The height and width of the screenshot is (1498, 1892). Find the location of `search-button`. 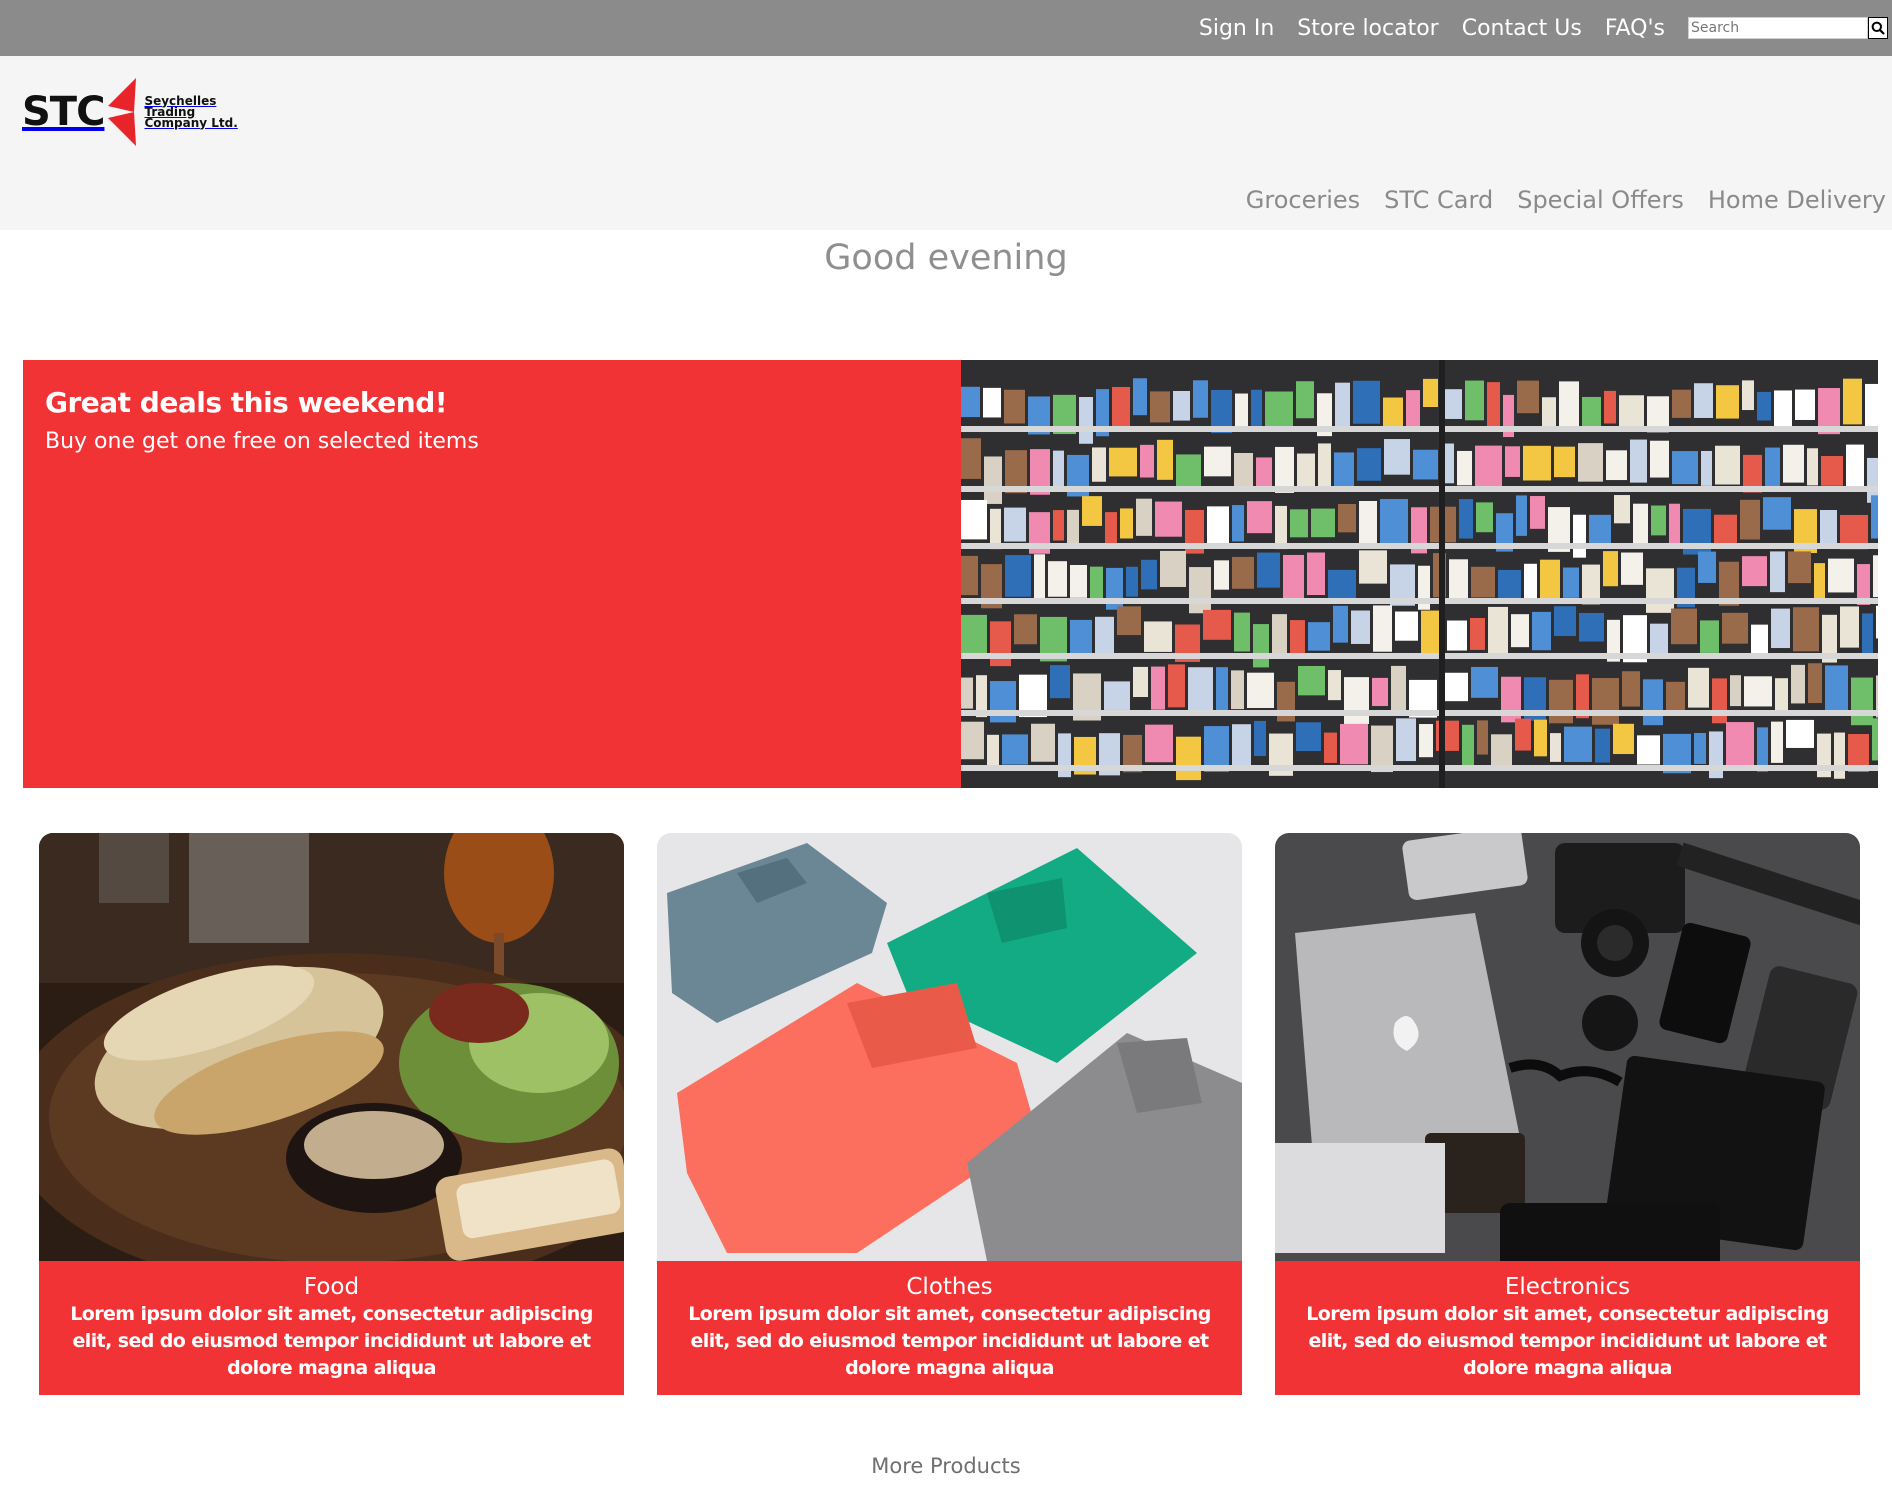

search-button is located at coordinates (1878, 28).